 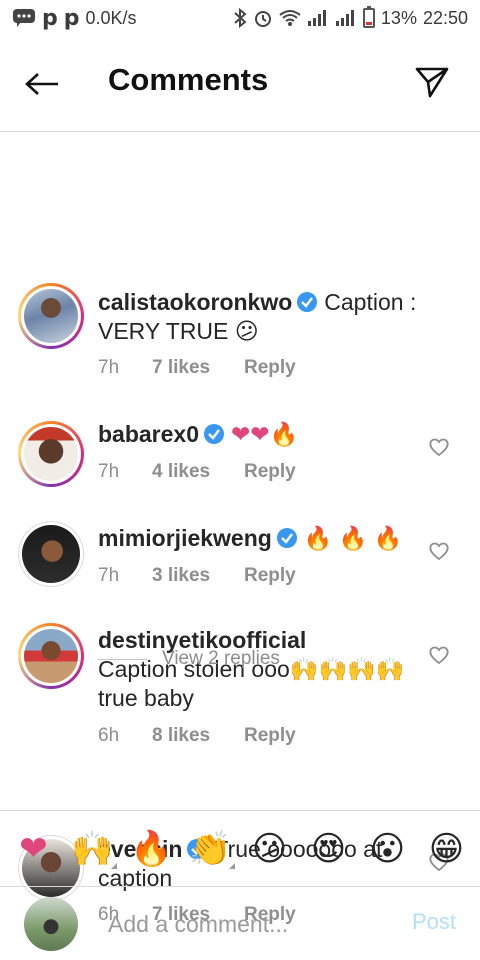 What do you see at coordinates (148, 434) in the screenshot?
I see `comment-username: babarex0` at bounding box center [148, 434].